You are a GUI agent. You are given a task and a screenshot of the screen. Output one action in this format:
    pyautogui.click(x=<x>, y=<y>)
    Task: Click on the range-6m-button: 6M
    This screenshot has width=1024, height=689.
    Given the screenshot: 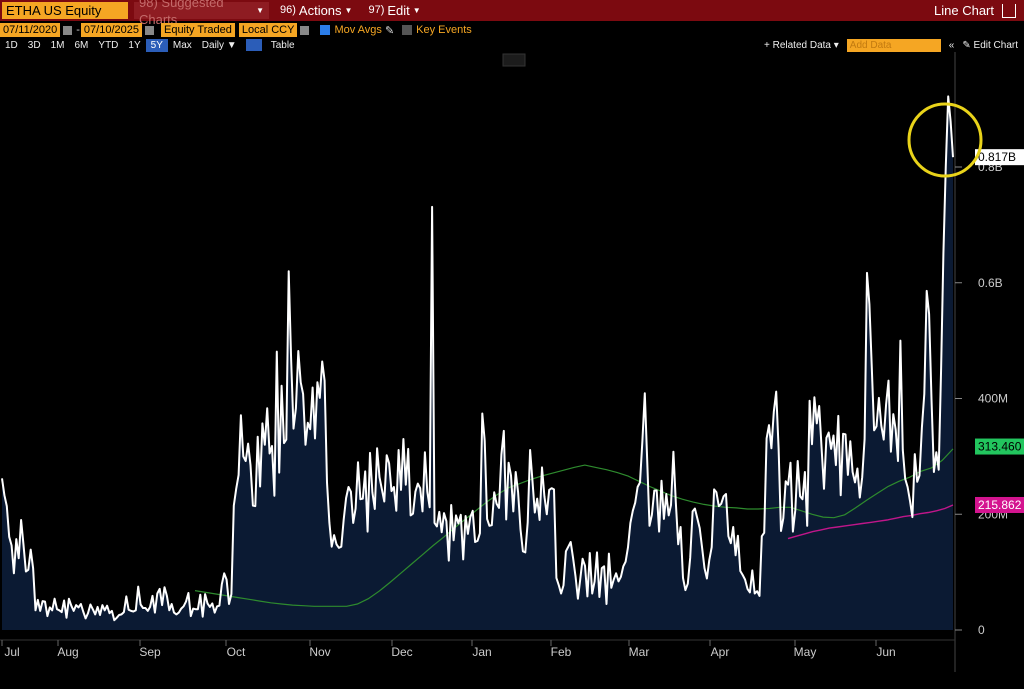 What is the action you would take?
    pyautogui.click(x=82, y=45)
    